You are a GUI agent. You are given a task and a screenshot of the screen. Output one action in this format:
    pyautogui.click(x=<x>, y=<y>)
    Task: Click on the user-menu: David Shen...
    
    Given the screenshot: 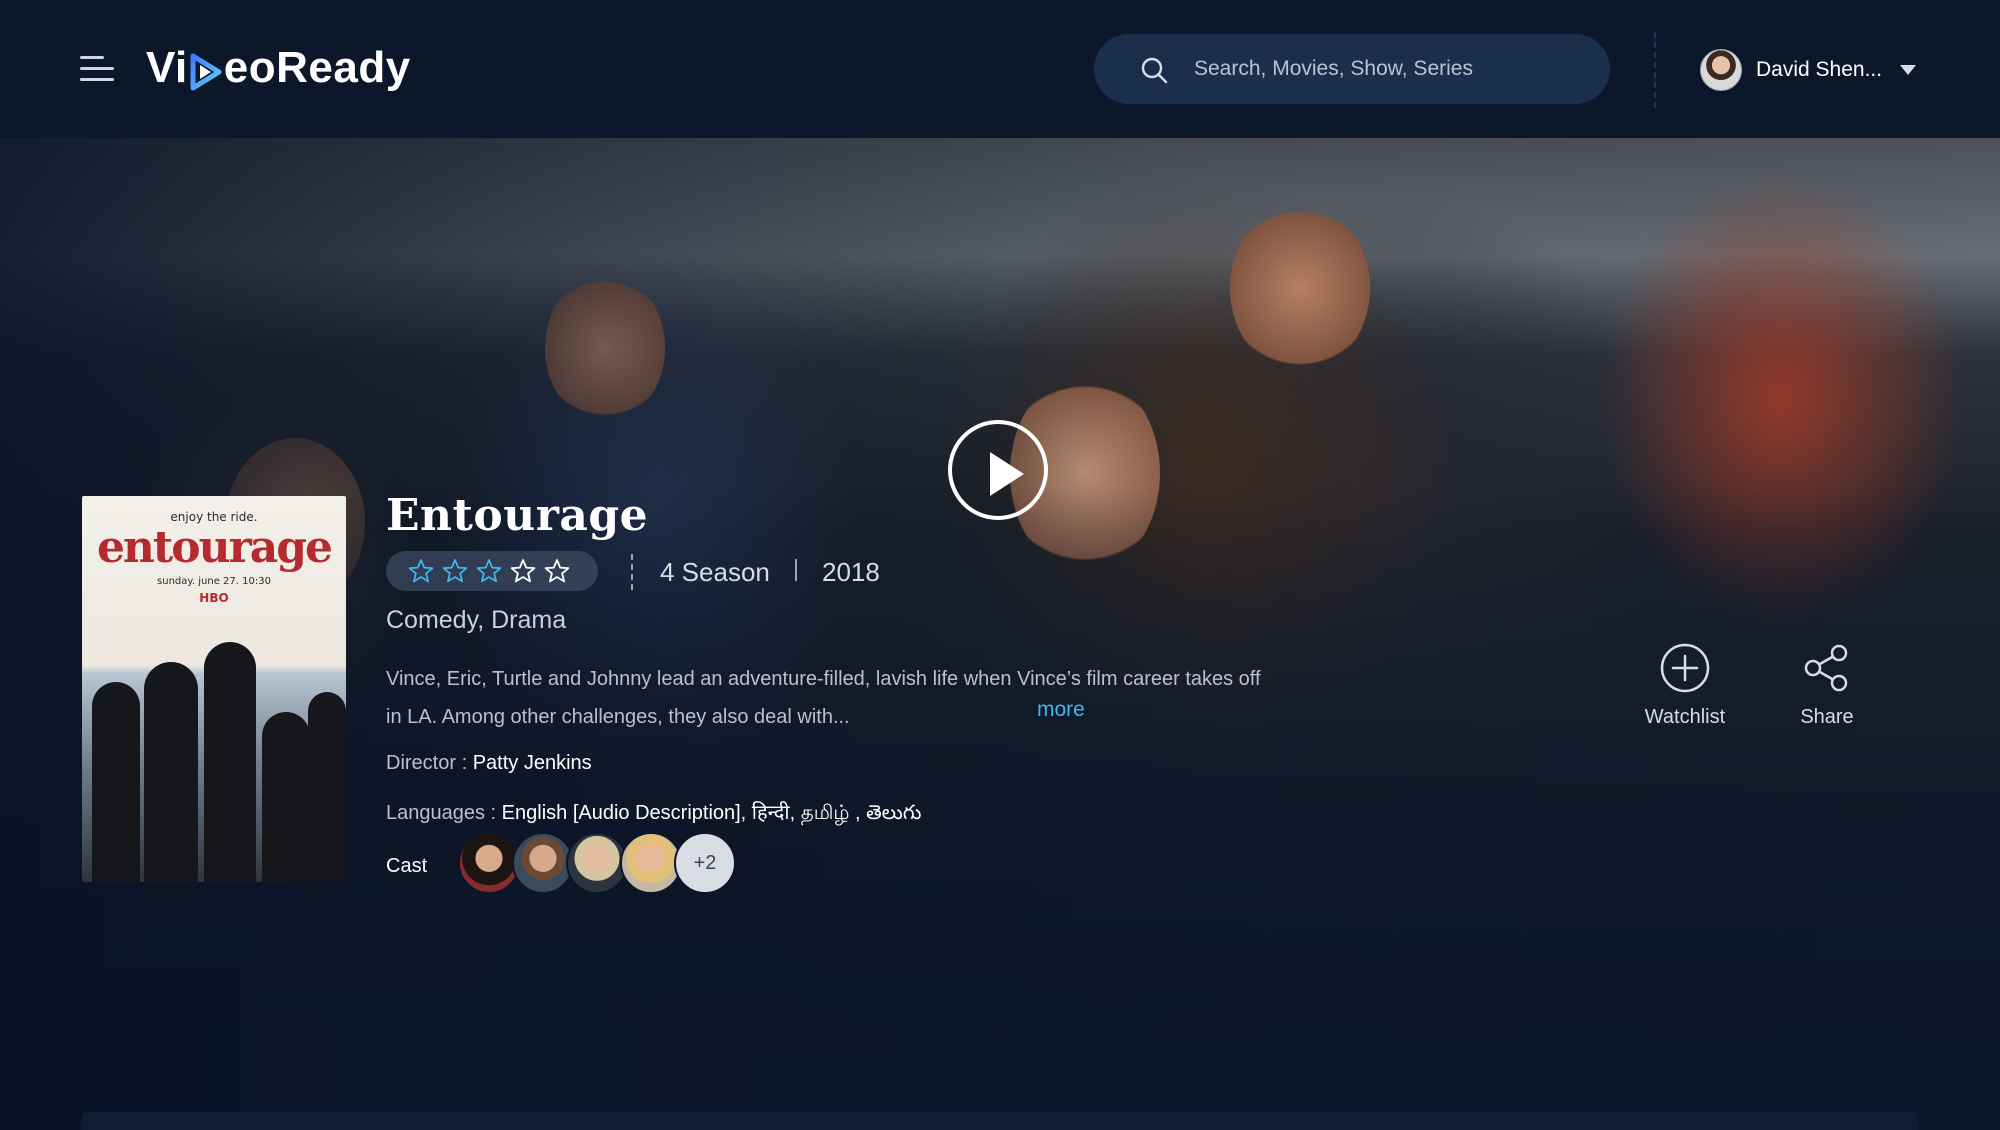 What is the action you would take?
    pyautogui.click(x=1808, y=70)
    